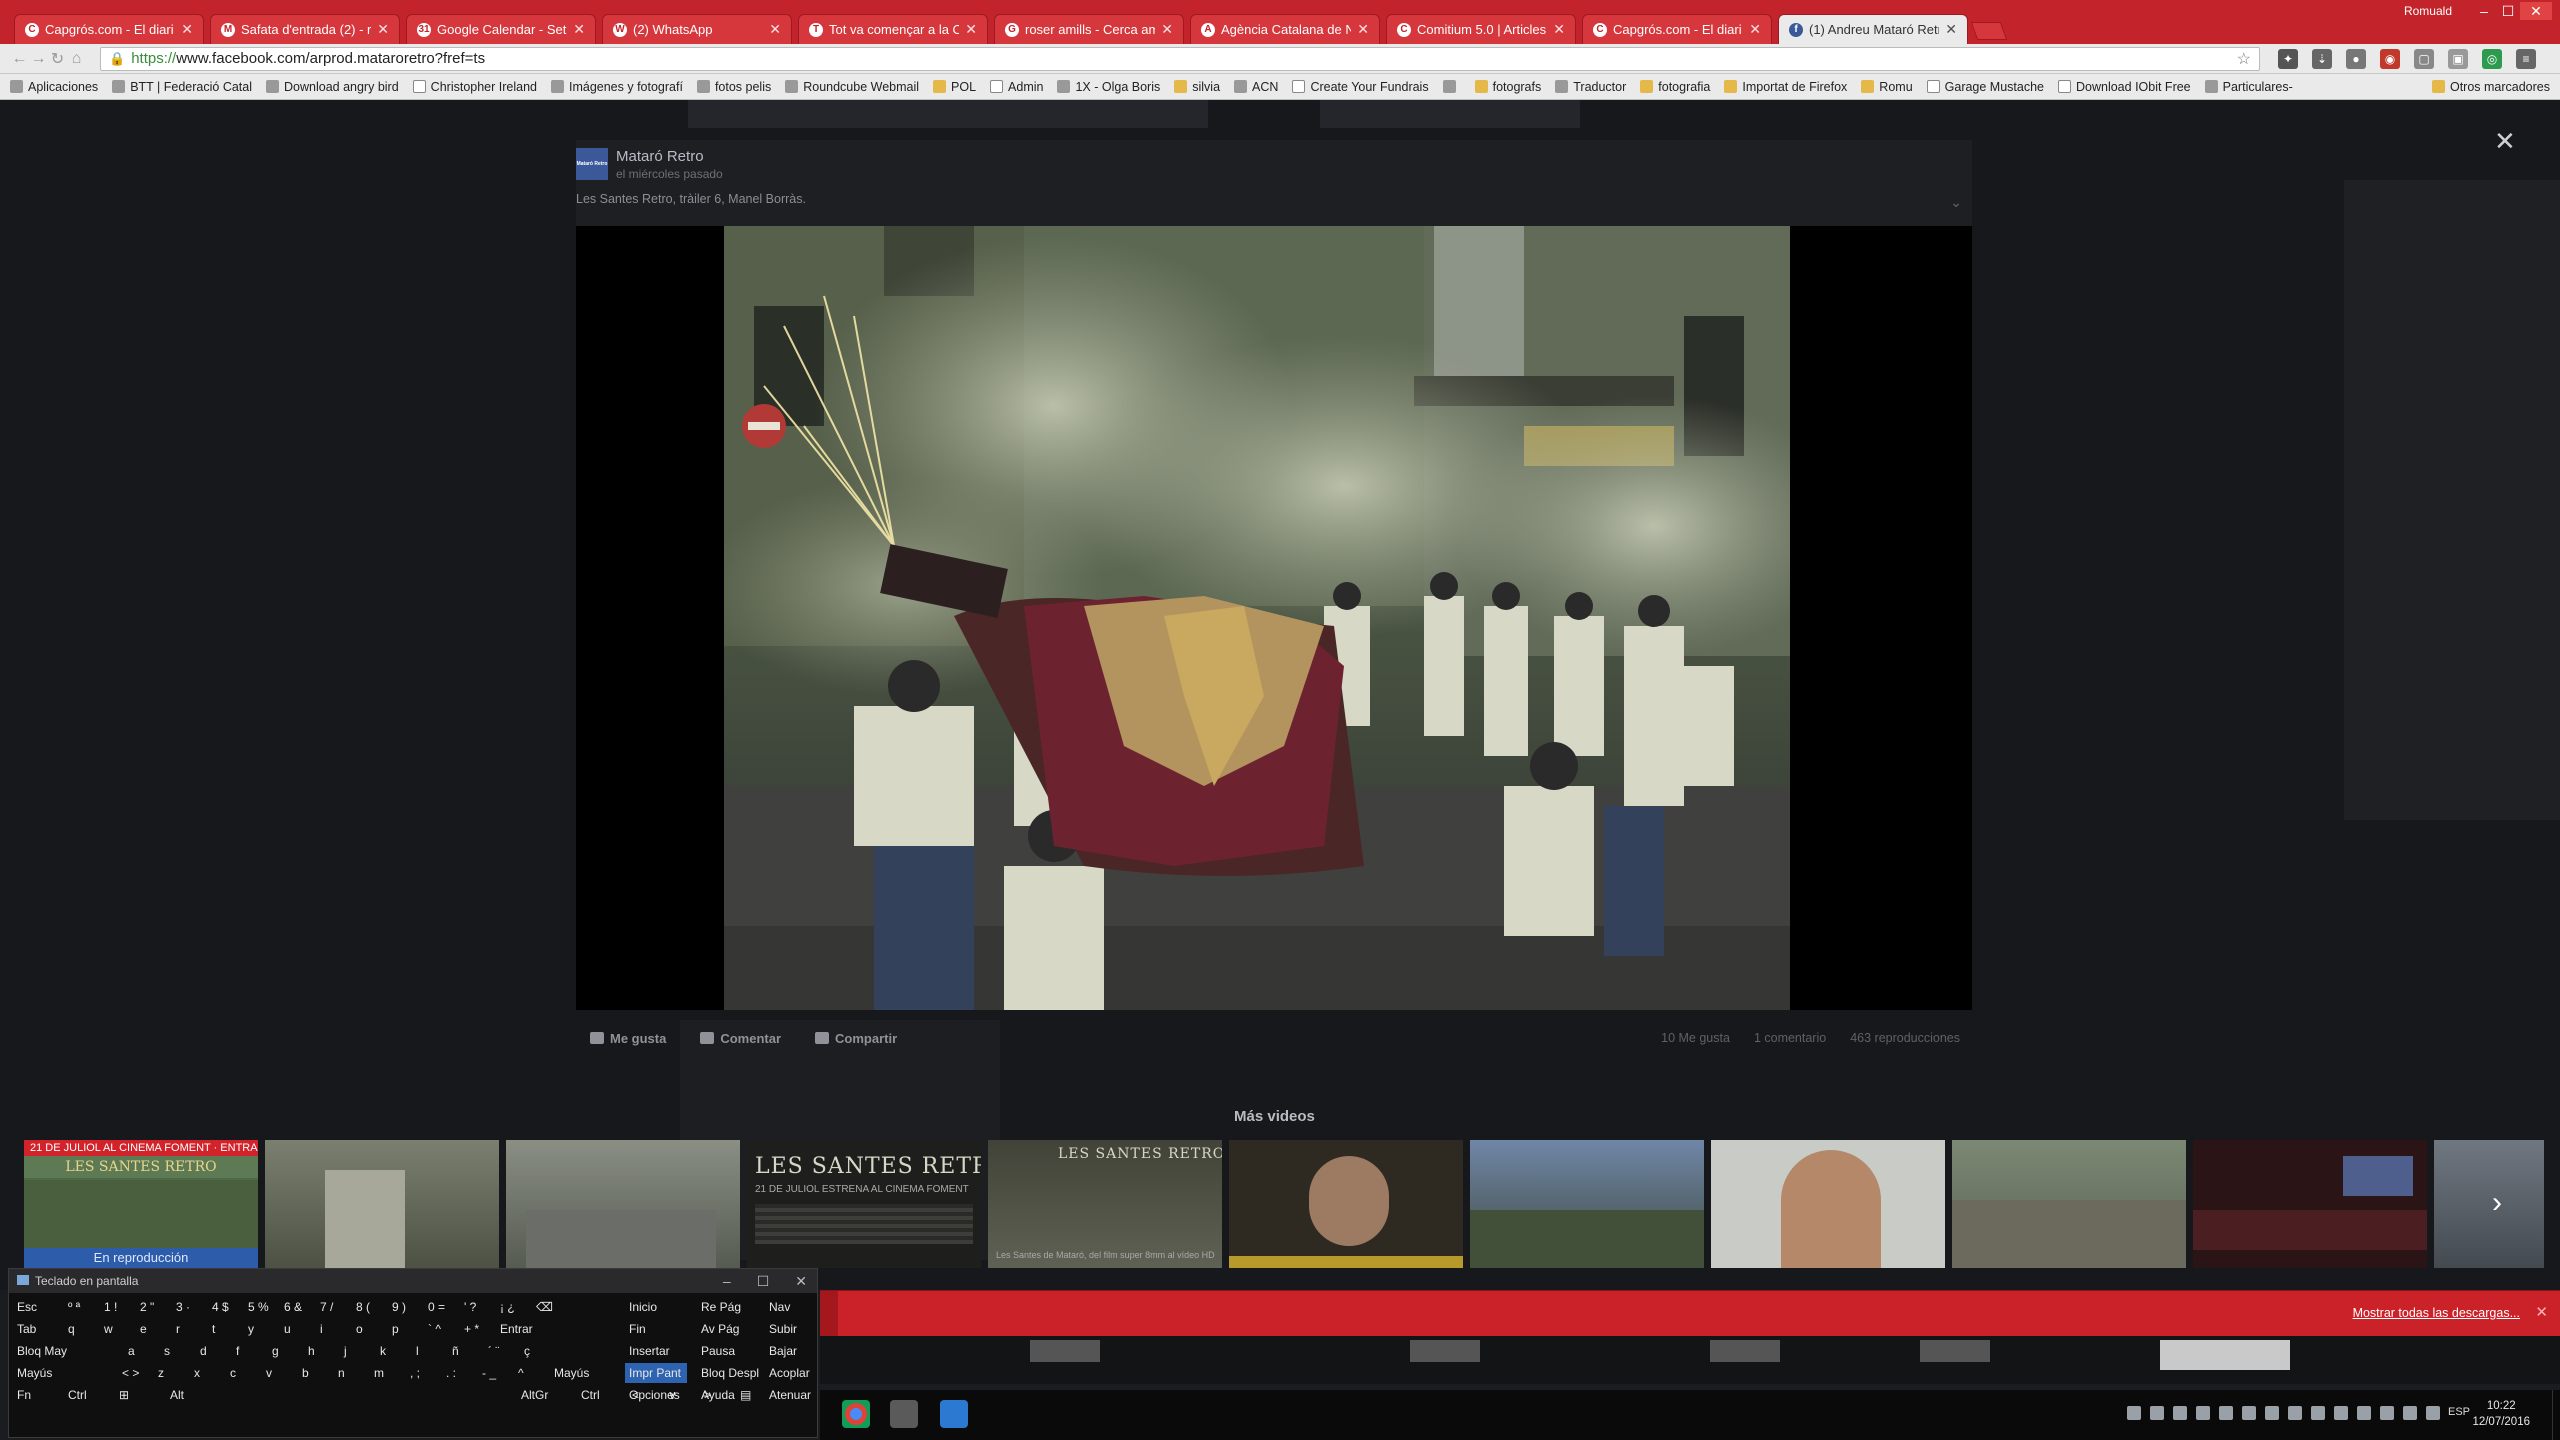 This screenshot has height=1440, width=2560. I want to click on osk-key: f, so click(250, 1351).